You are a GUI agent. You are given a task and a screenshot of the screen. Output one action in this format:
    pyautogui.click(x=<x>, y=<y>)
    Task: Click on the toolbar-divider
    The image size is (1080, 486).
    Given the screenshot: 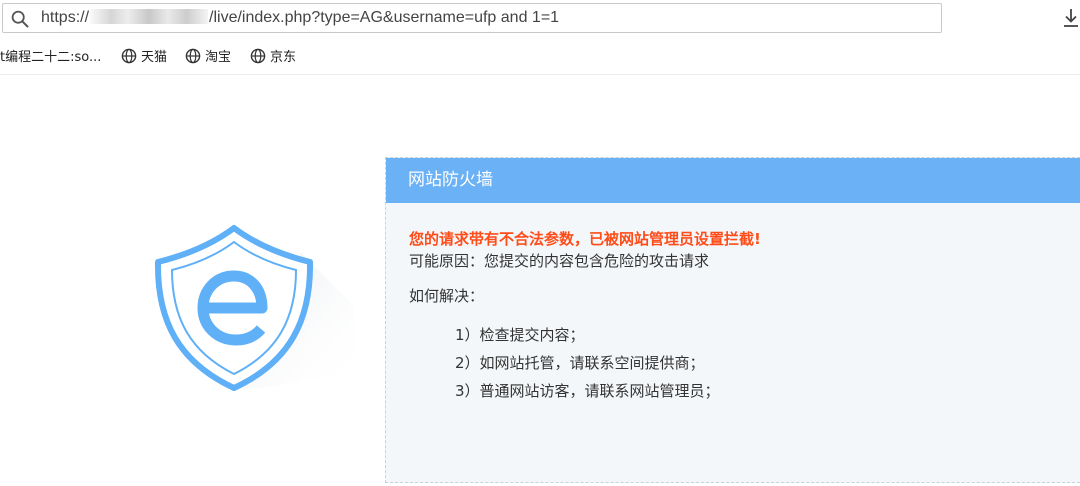 What is the action you would take?
    pyautogui.click(x=540, y=74)
    